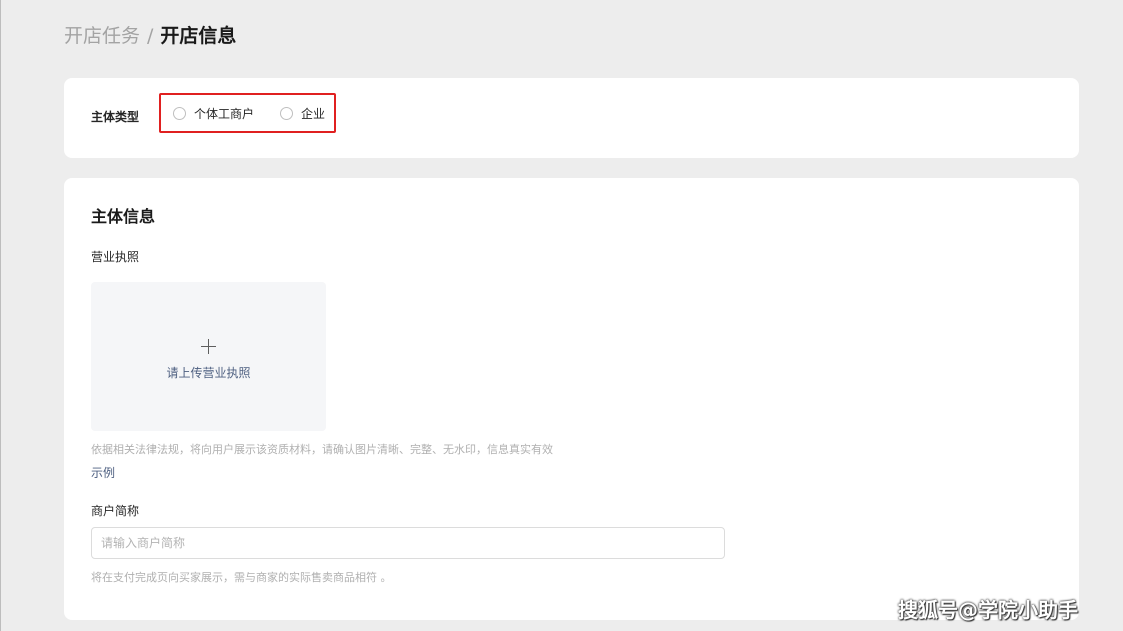 This screenshot has width=1123, height=631. What do you see at coordinates (208, 346) in the screenshot?
I see `plus-icon` at bounding box center [208, 346].